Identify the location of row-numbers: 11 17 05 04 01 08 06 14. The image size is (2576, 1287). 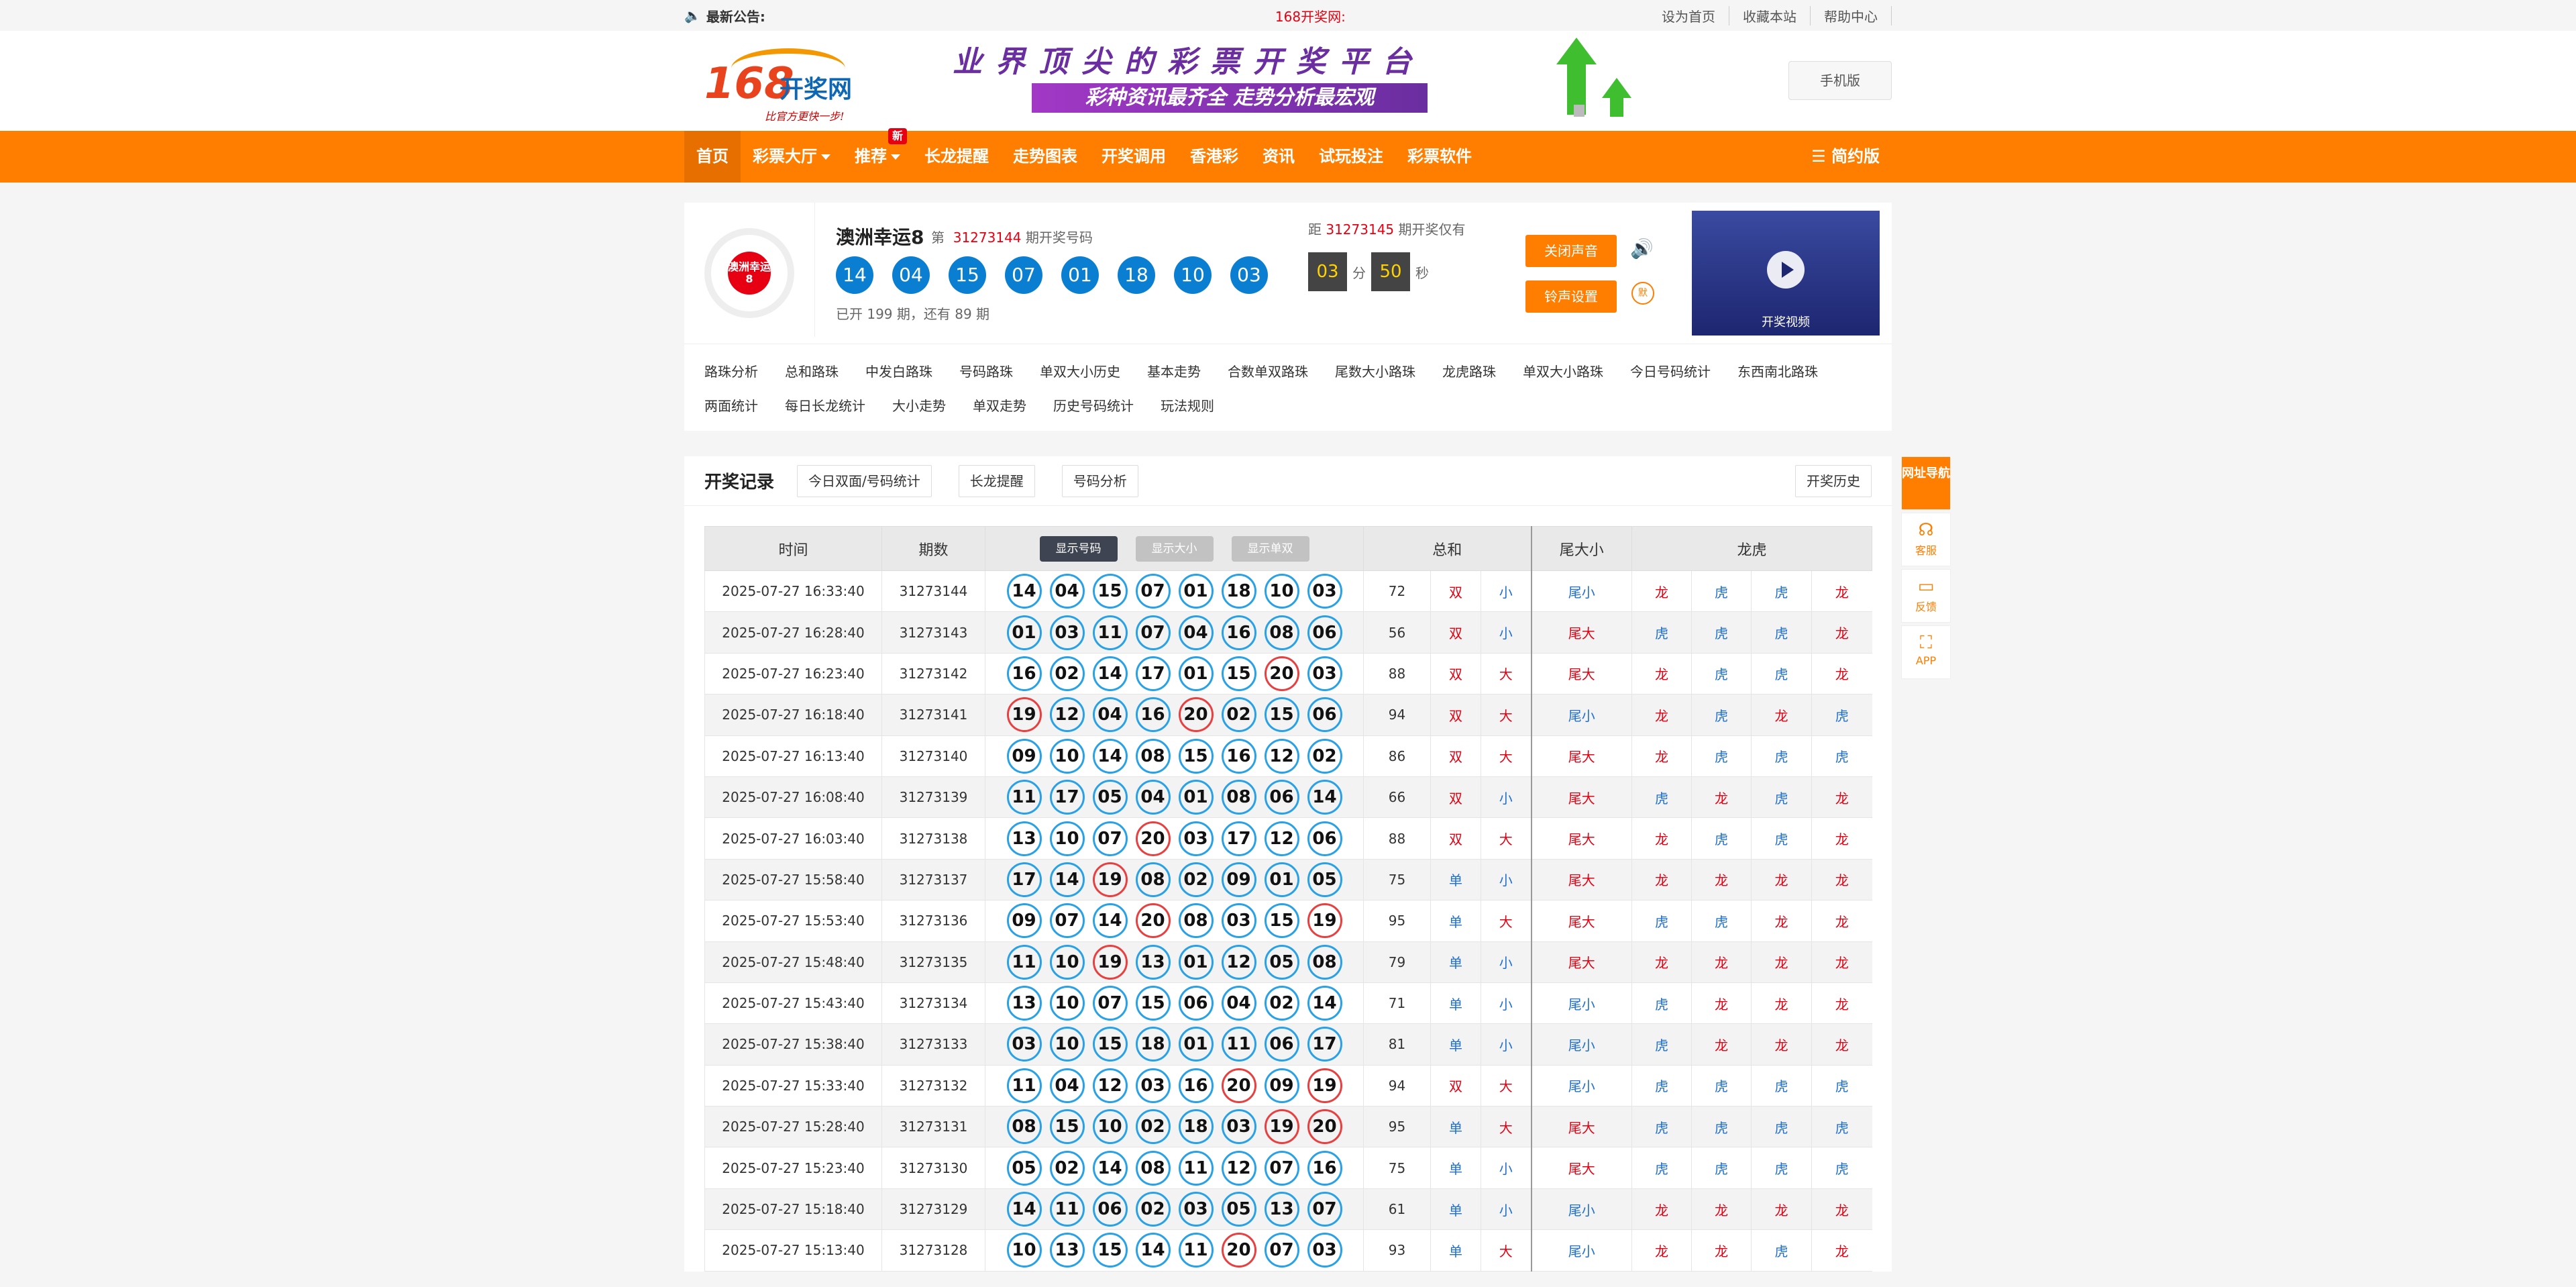
(1174, 797).